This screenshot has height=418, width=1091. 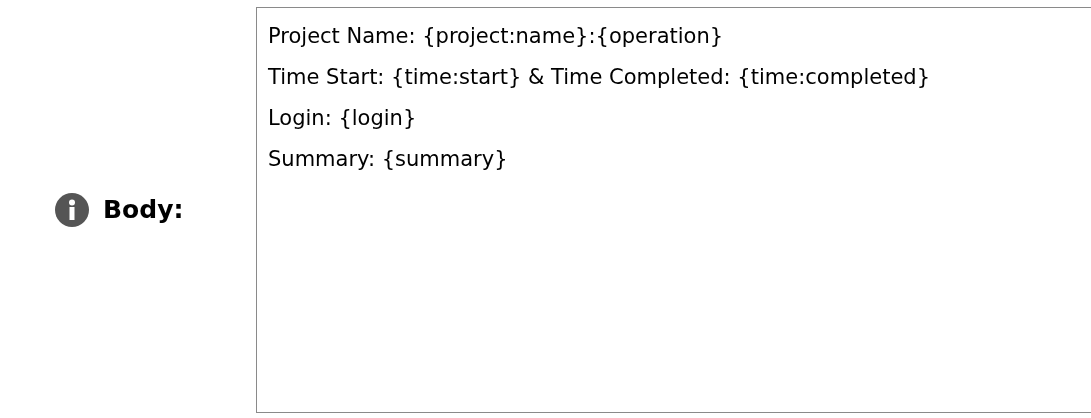 I want to click on info-icon, so click(x=72, y=209).